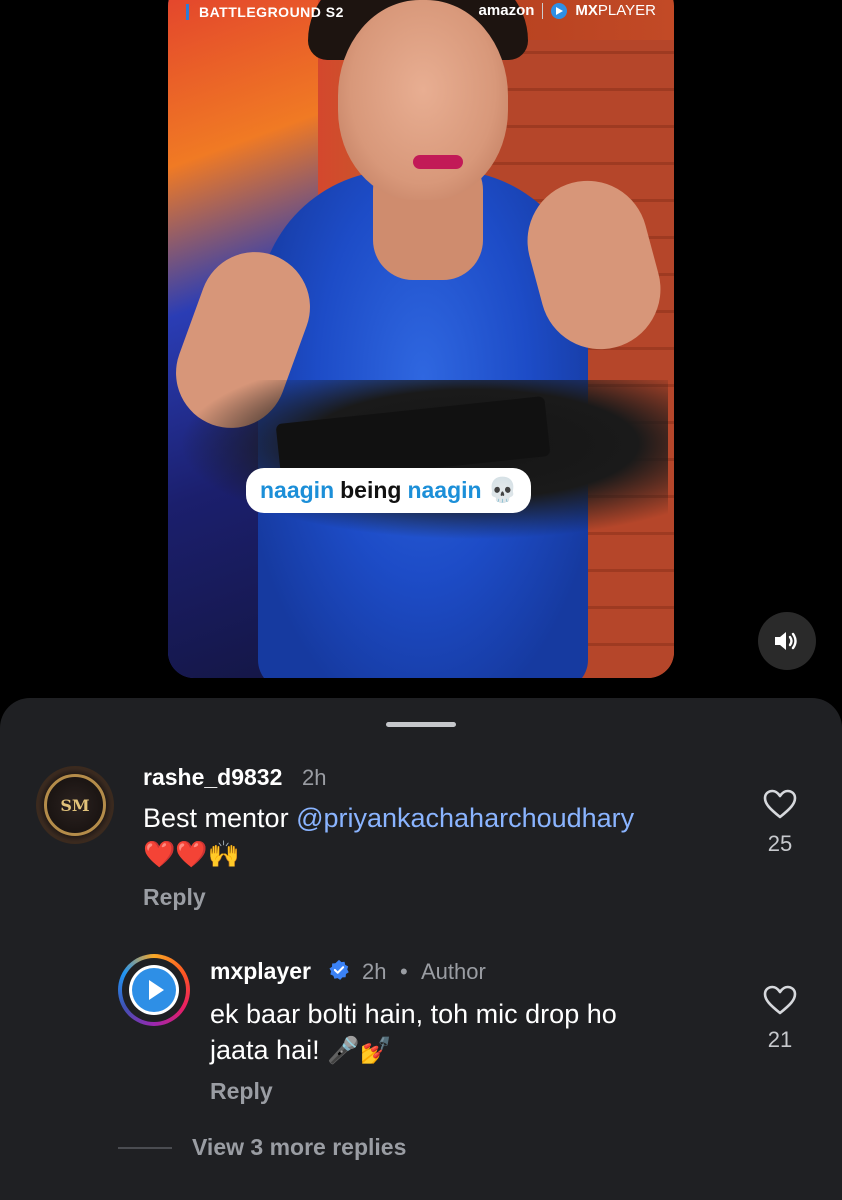 The height and width of the screenshot is (1200, 842). What do you see at coordinates (299, 1147) in the screenshot?
I see `view-more-replies-label: View 3 more replies` at bounding box center [299, 1147].